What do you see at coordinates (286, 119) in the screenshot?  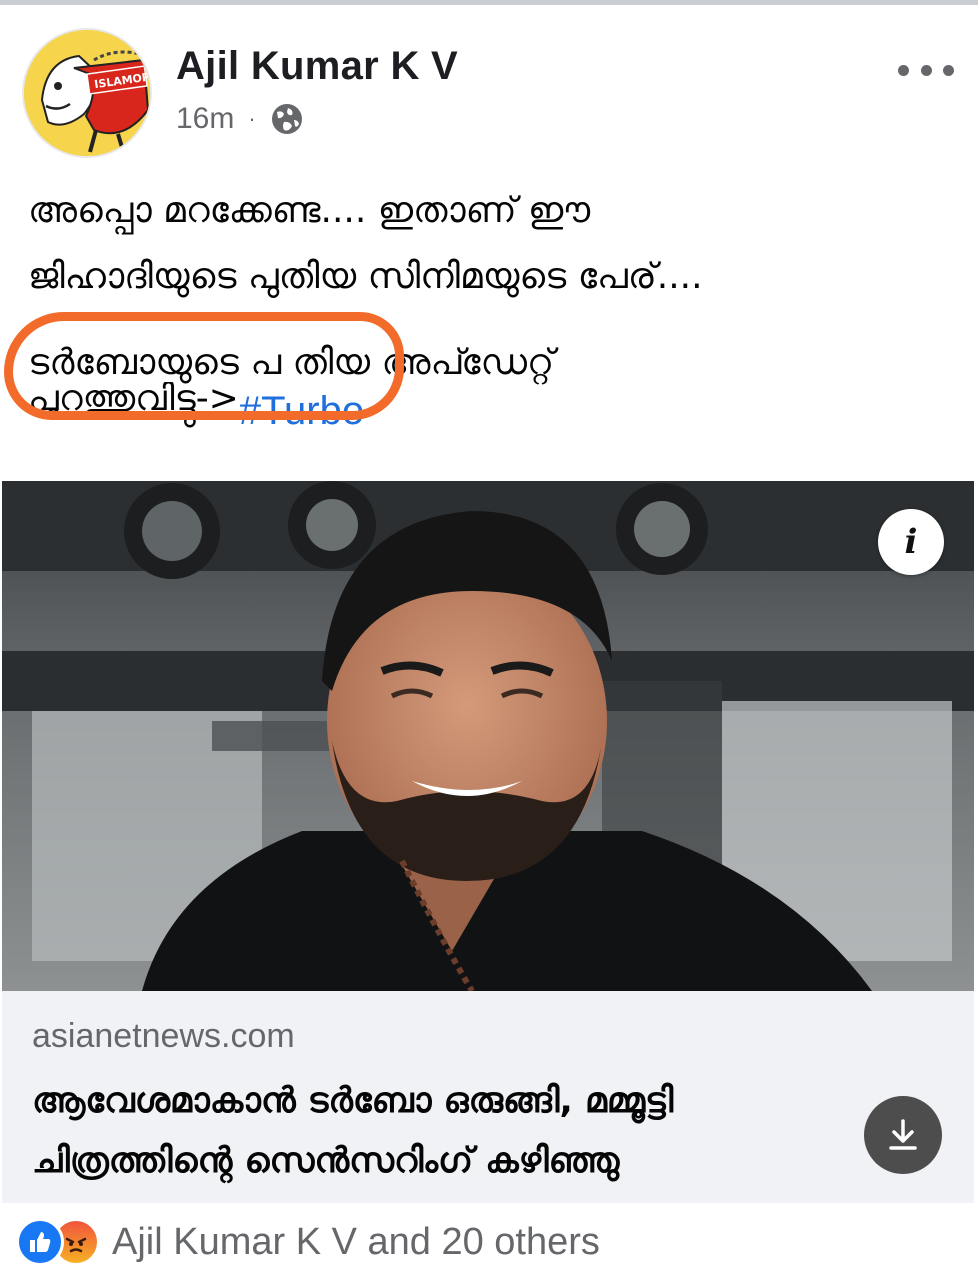 I see `globe-icon` at bounding box center [286, 119].